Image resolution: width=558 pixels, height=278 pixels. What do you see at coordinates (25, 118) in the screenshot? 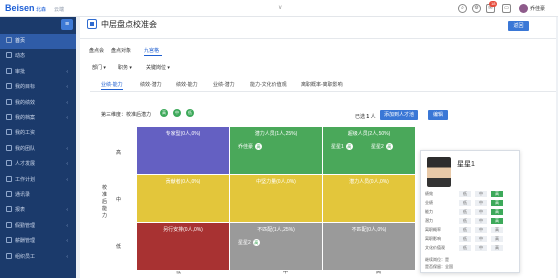
I see `sidebar-item-label: 我的档案` at bounding box center [25, 118].